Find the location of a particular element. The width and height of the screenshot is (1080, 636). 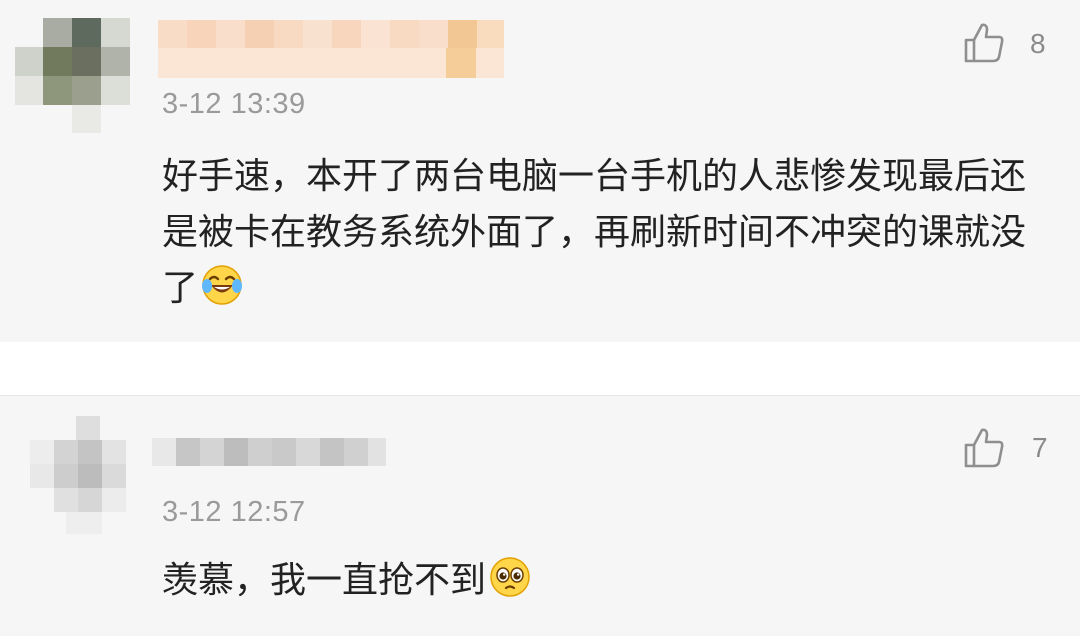

comment-text-content: 羡慕，我一直抢不到 is located at coordinates (324, 580).